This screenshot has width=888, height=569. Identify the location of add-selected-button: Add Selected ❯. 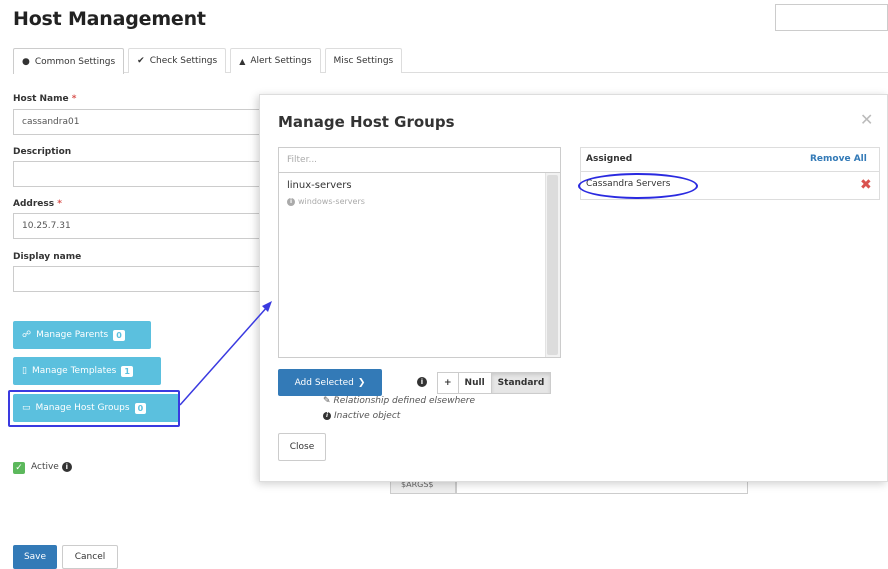
(330, 382).